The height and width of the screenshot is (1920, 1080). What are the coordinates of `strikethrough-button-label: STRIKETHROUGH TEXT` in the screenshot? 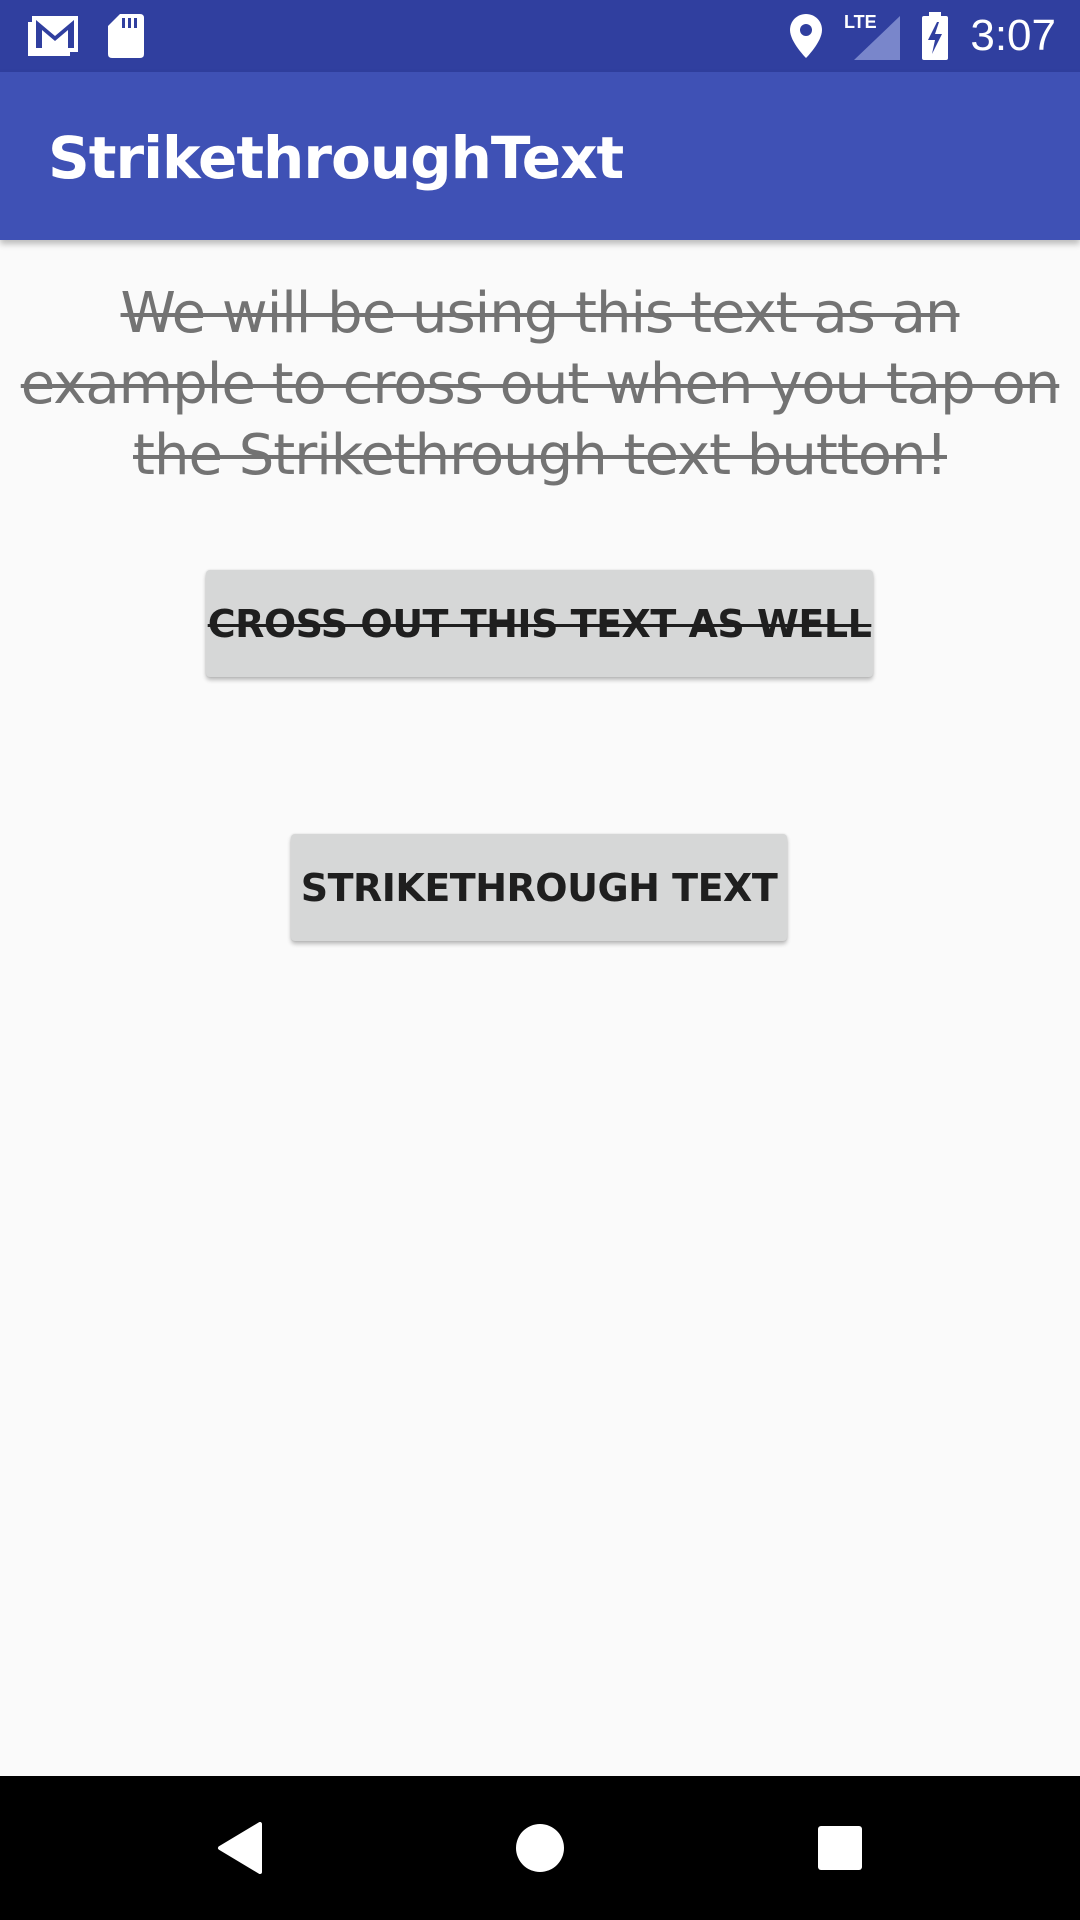 It's located at (539, 887).